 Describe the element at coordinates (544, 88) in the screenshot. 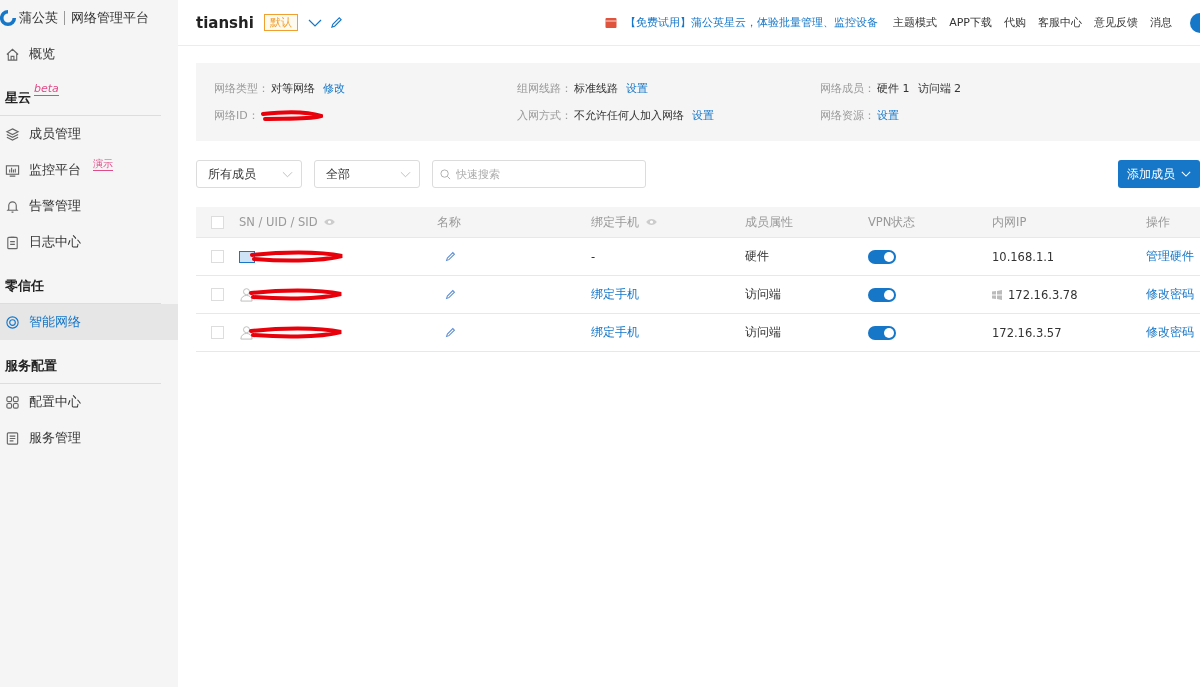

I see `info-label: 组网线路：` at that location.